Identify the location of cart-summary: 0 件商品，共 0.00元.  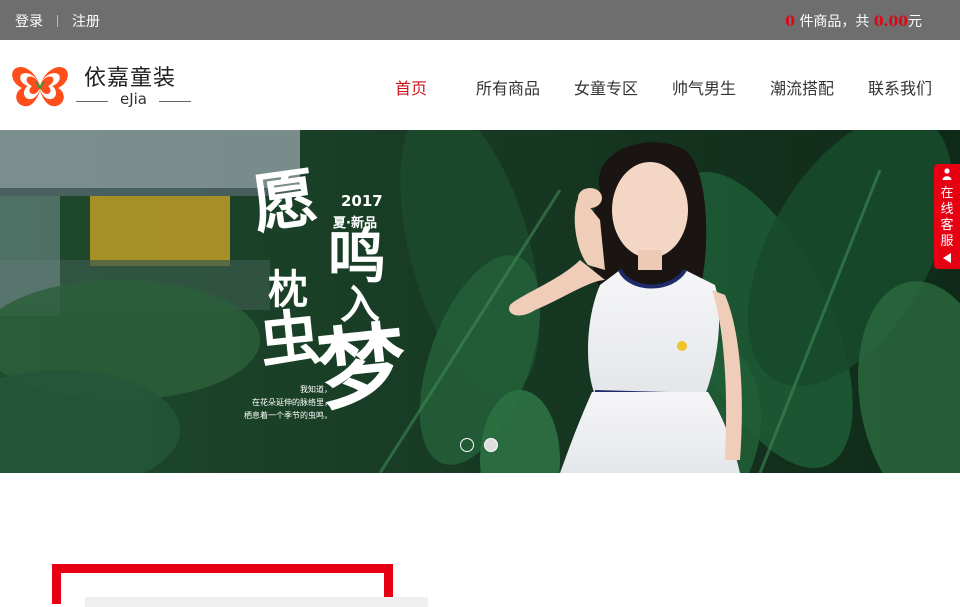
(853, 21).